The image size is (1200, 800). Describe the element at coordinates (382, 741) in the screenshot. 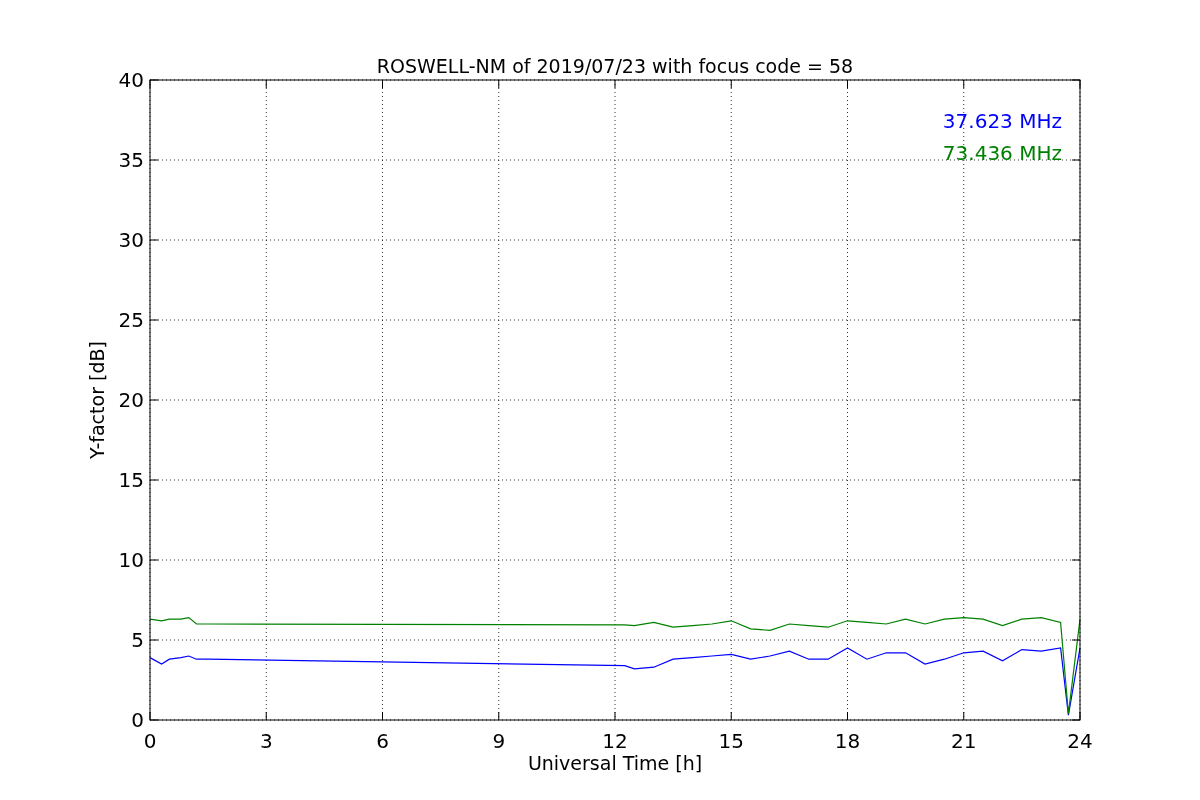

I see `x-tick-label: 6` at that location.